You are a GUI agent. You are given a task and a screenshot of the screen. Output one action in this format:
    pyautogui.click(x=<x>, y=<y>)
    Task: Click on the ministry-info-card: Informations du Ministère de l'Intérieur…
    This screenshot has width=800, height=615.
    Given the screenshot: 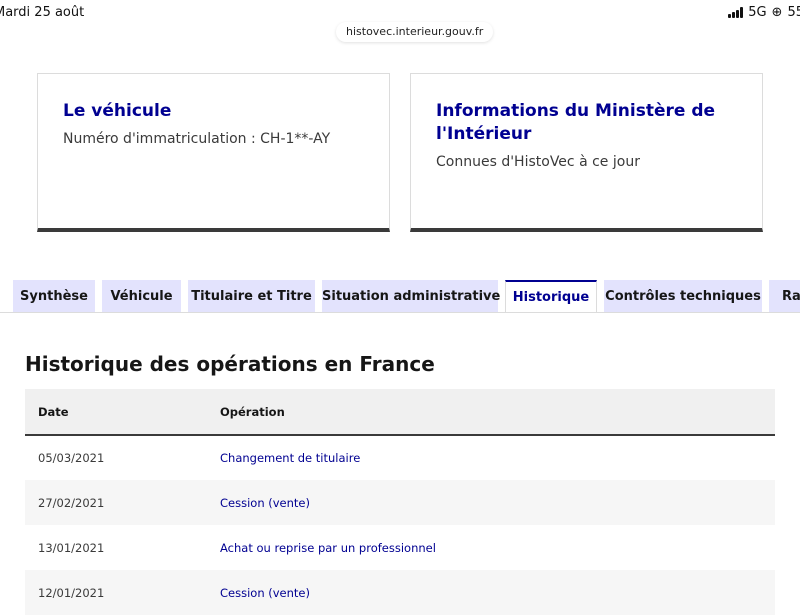 What is the action you would take?
    pyautogui.click(x=586, y=152)
    